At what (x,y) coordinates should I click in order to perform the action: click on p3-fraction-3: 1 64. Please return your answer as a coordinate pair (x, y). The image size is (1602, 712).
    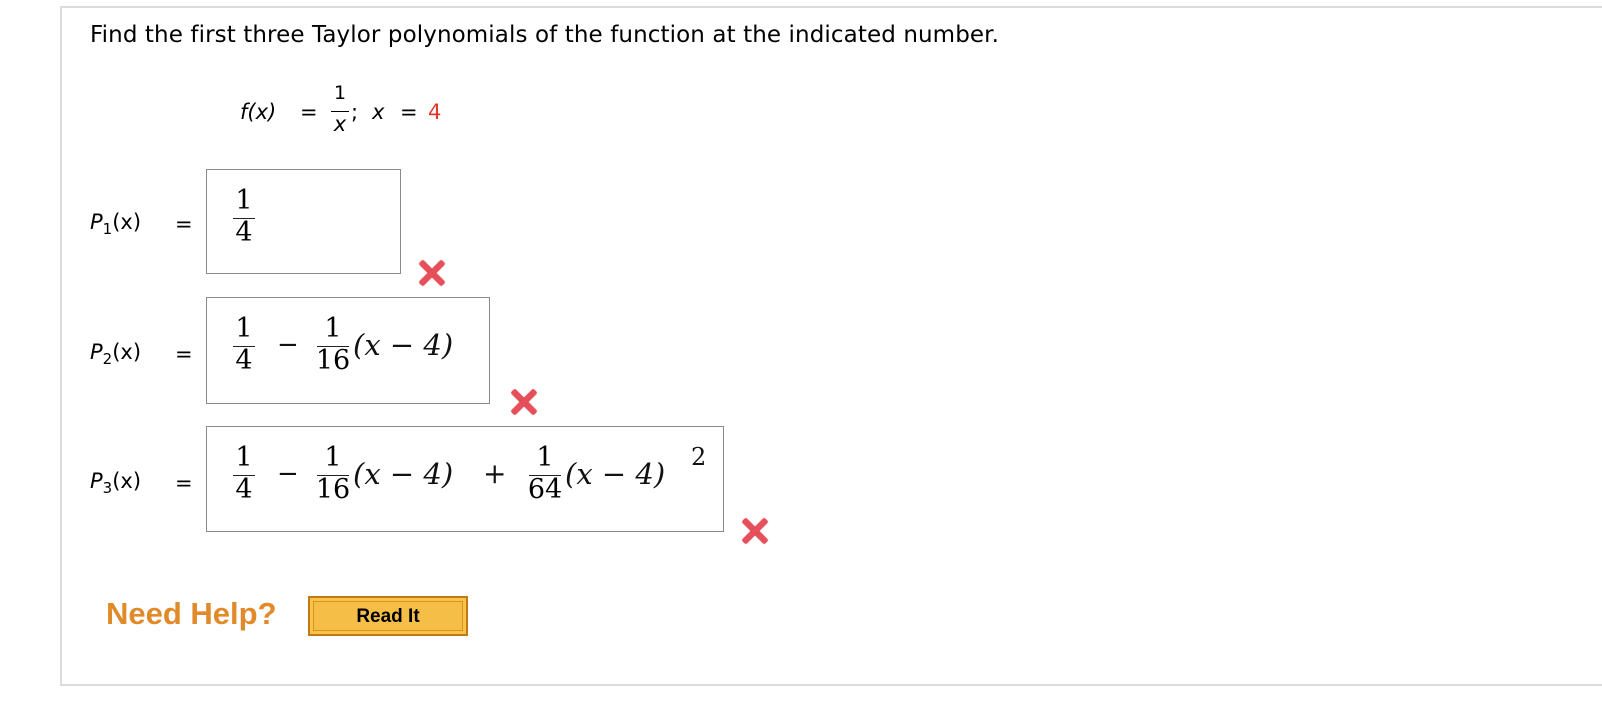
    Looking at the image, I should click on (545, 473).